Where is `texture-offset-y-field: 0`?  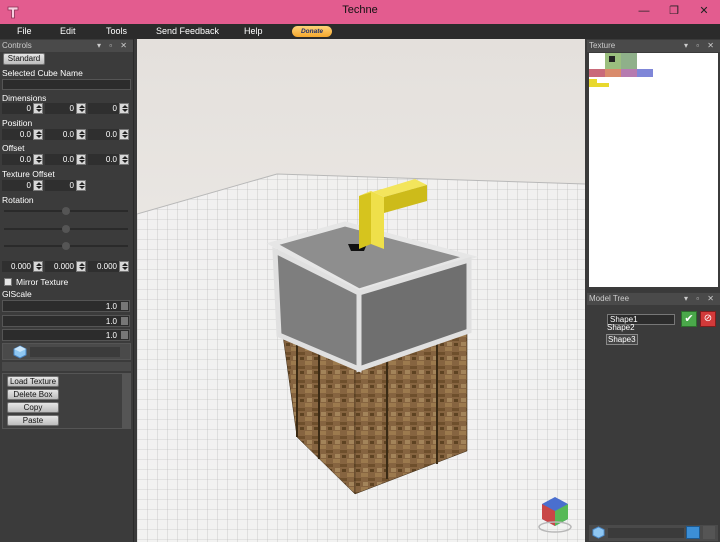
texture-offset-y-field: 0 is located at coordinates (60, 185).